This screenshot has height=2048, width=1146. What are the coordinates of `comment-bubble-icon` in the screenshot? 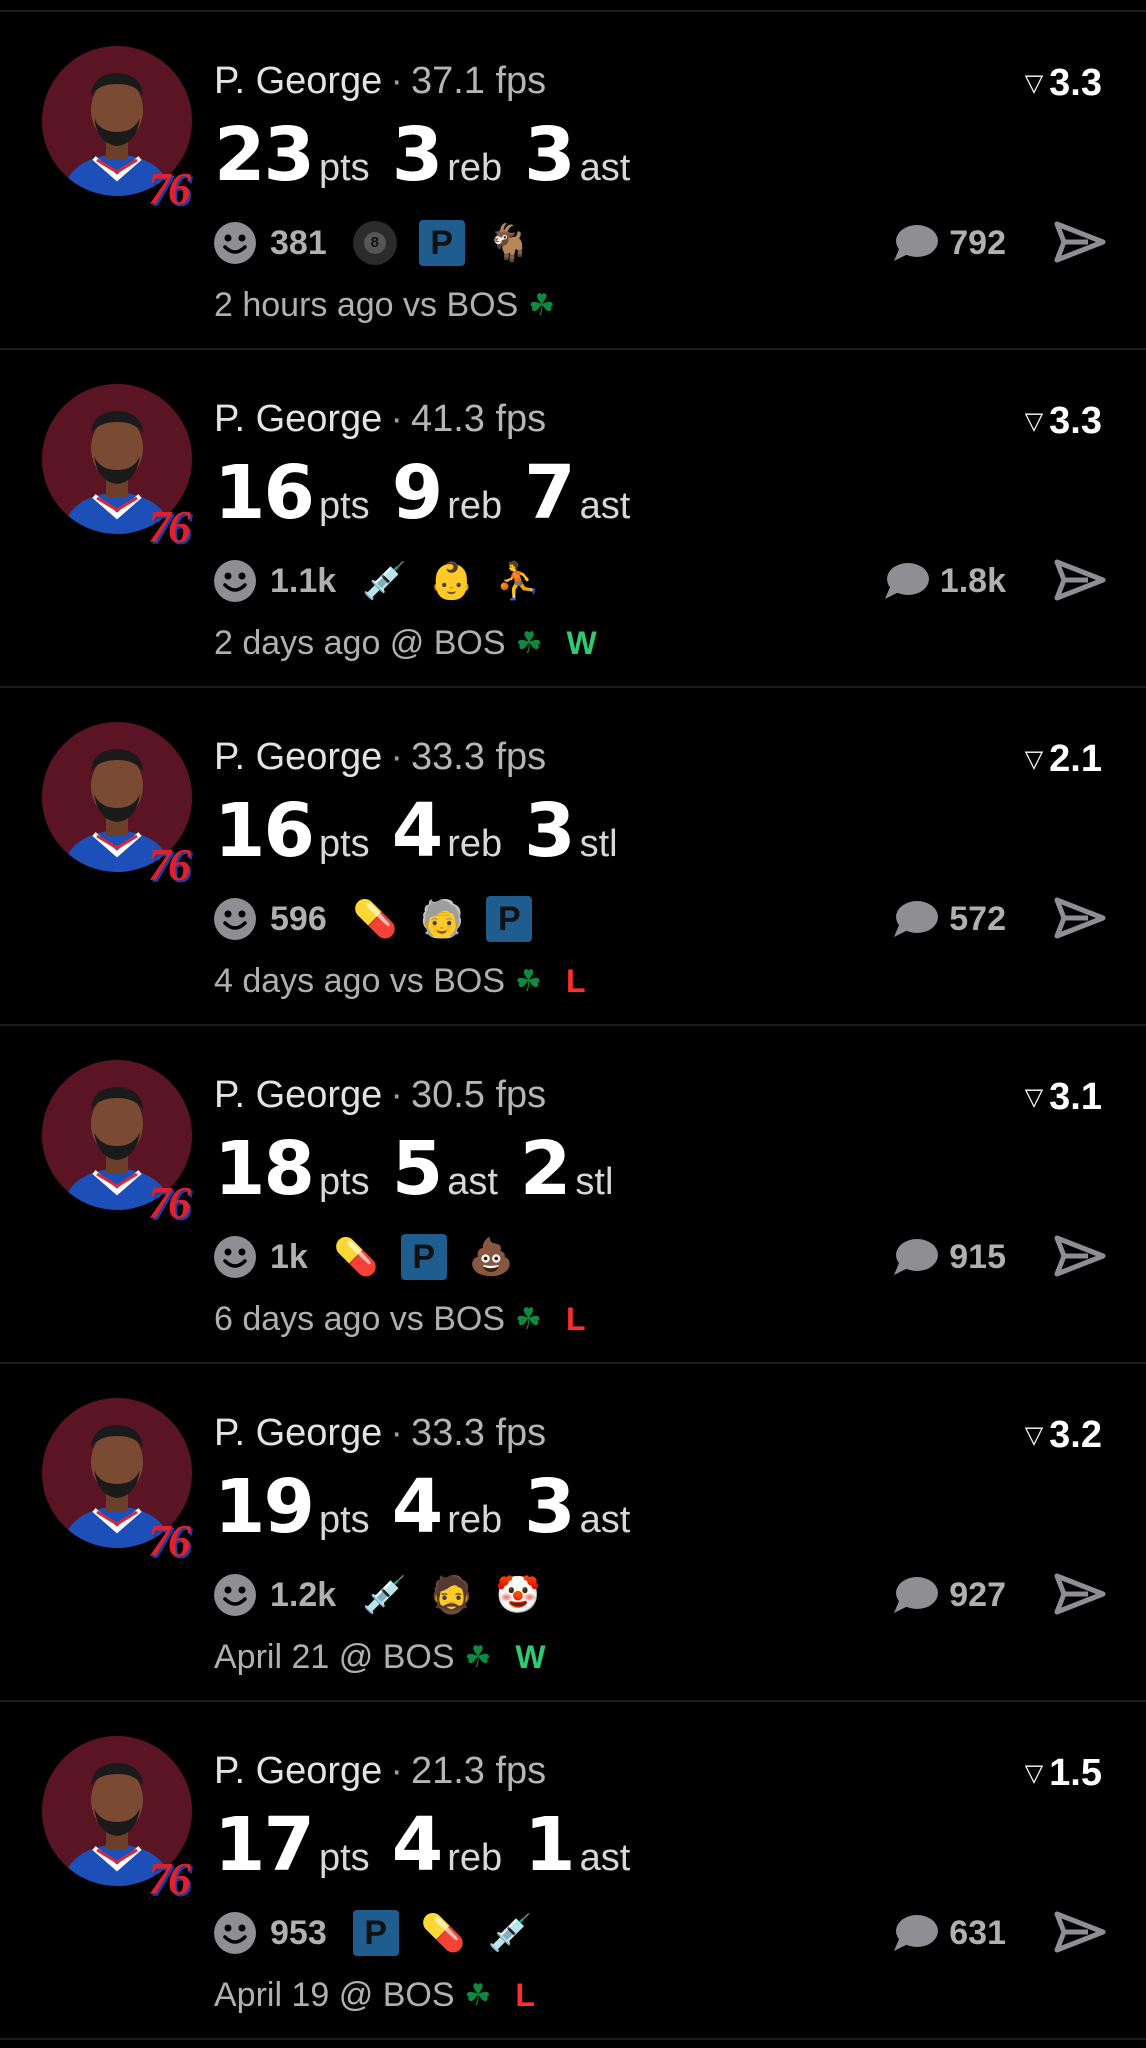 It's located at (916, 1257).